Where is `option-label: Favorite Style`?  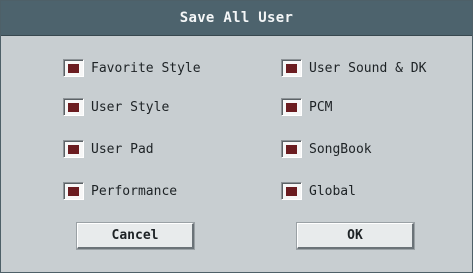
option-label: Favorite Style is located at coordinates (146, 68).